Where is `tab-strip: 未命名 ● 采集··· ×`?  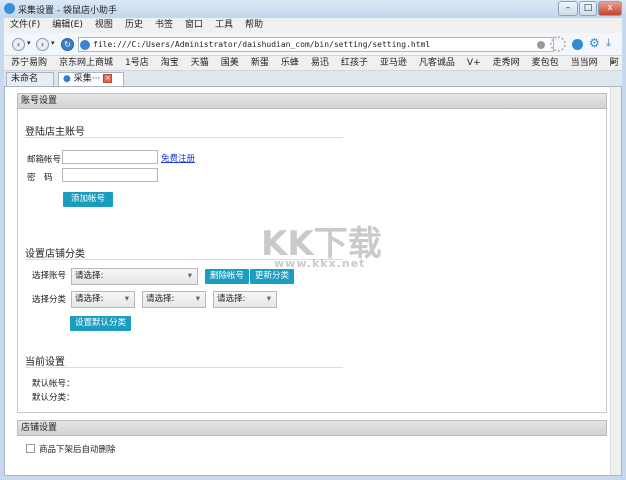
tab-strip: 未命名 ● 采集··· × is located at coordinates (313, 83).